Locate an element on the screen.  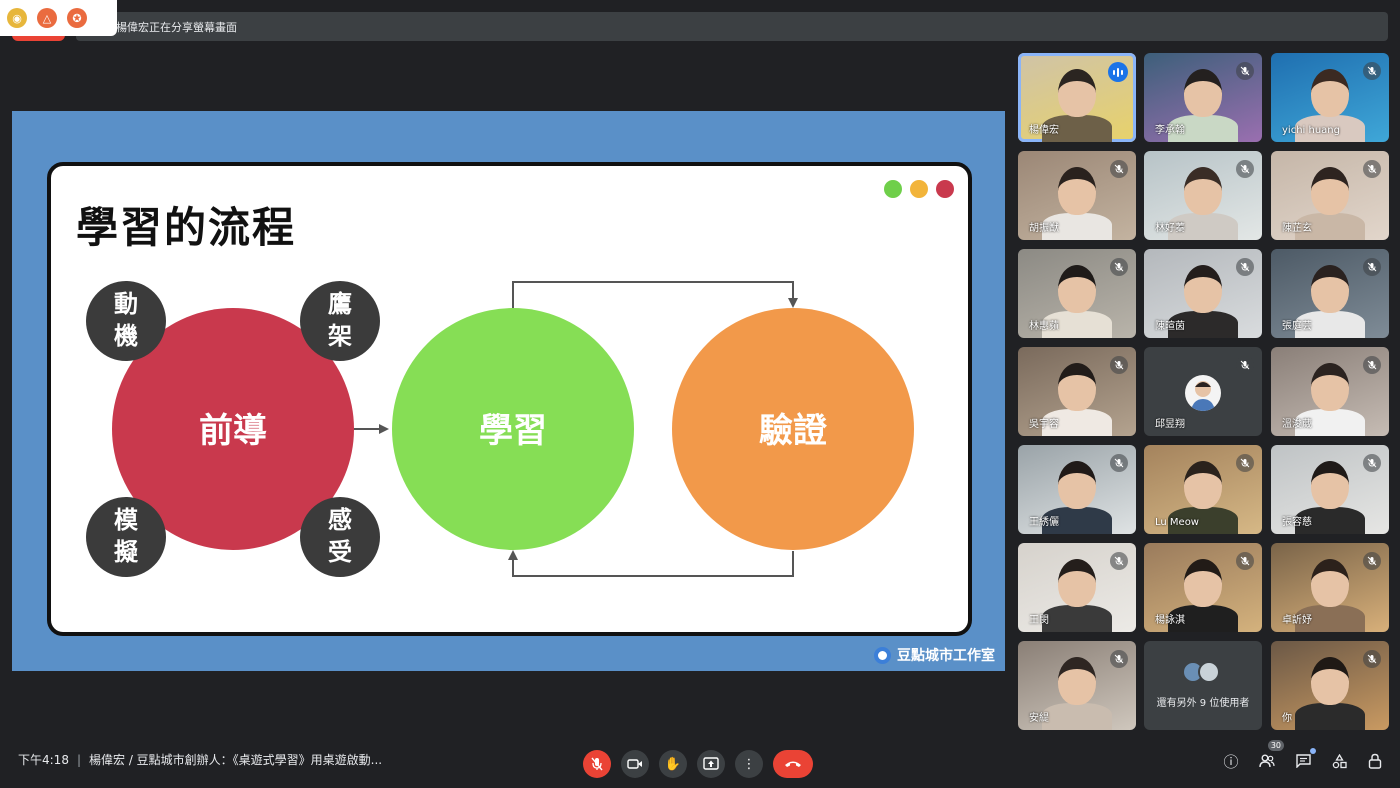
participant-tile: 張容慈 is located at coordinates (1330, 489).